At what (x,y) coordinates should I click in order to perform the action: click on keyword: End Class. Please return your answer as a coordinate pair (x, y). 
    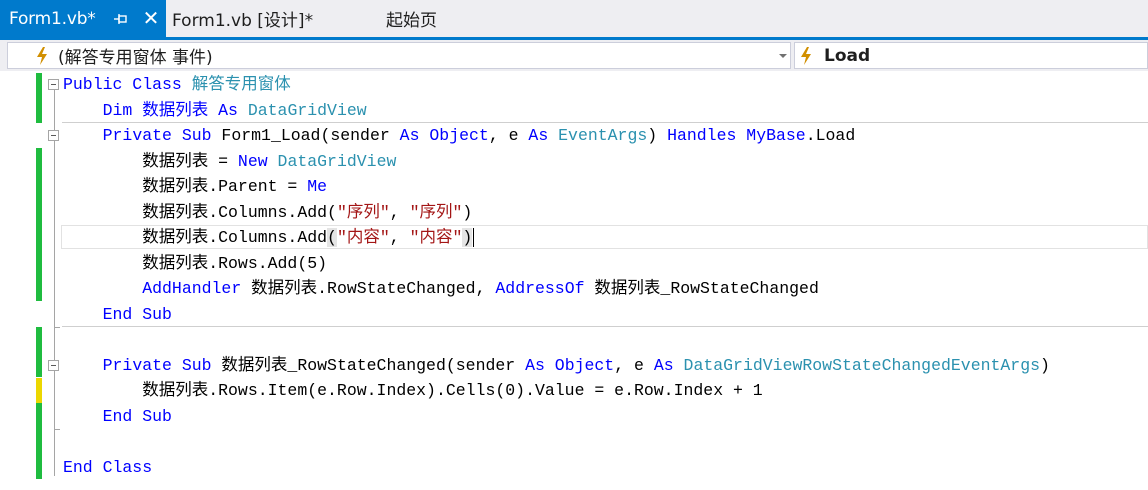
    Looking at the image, I should click on (108, 467).